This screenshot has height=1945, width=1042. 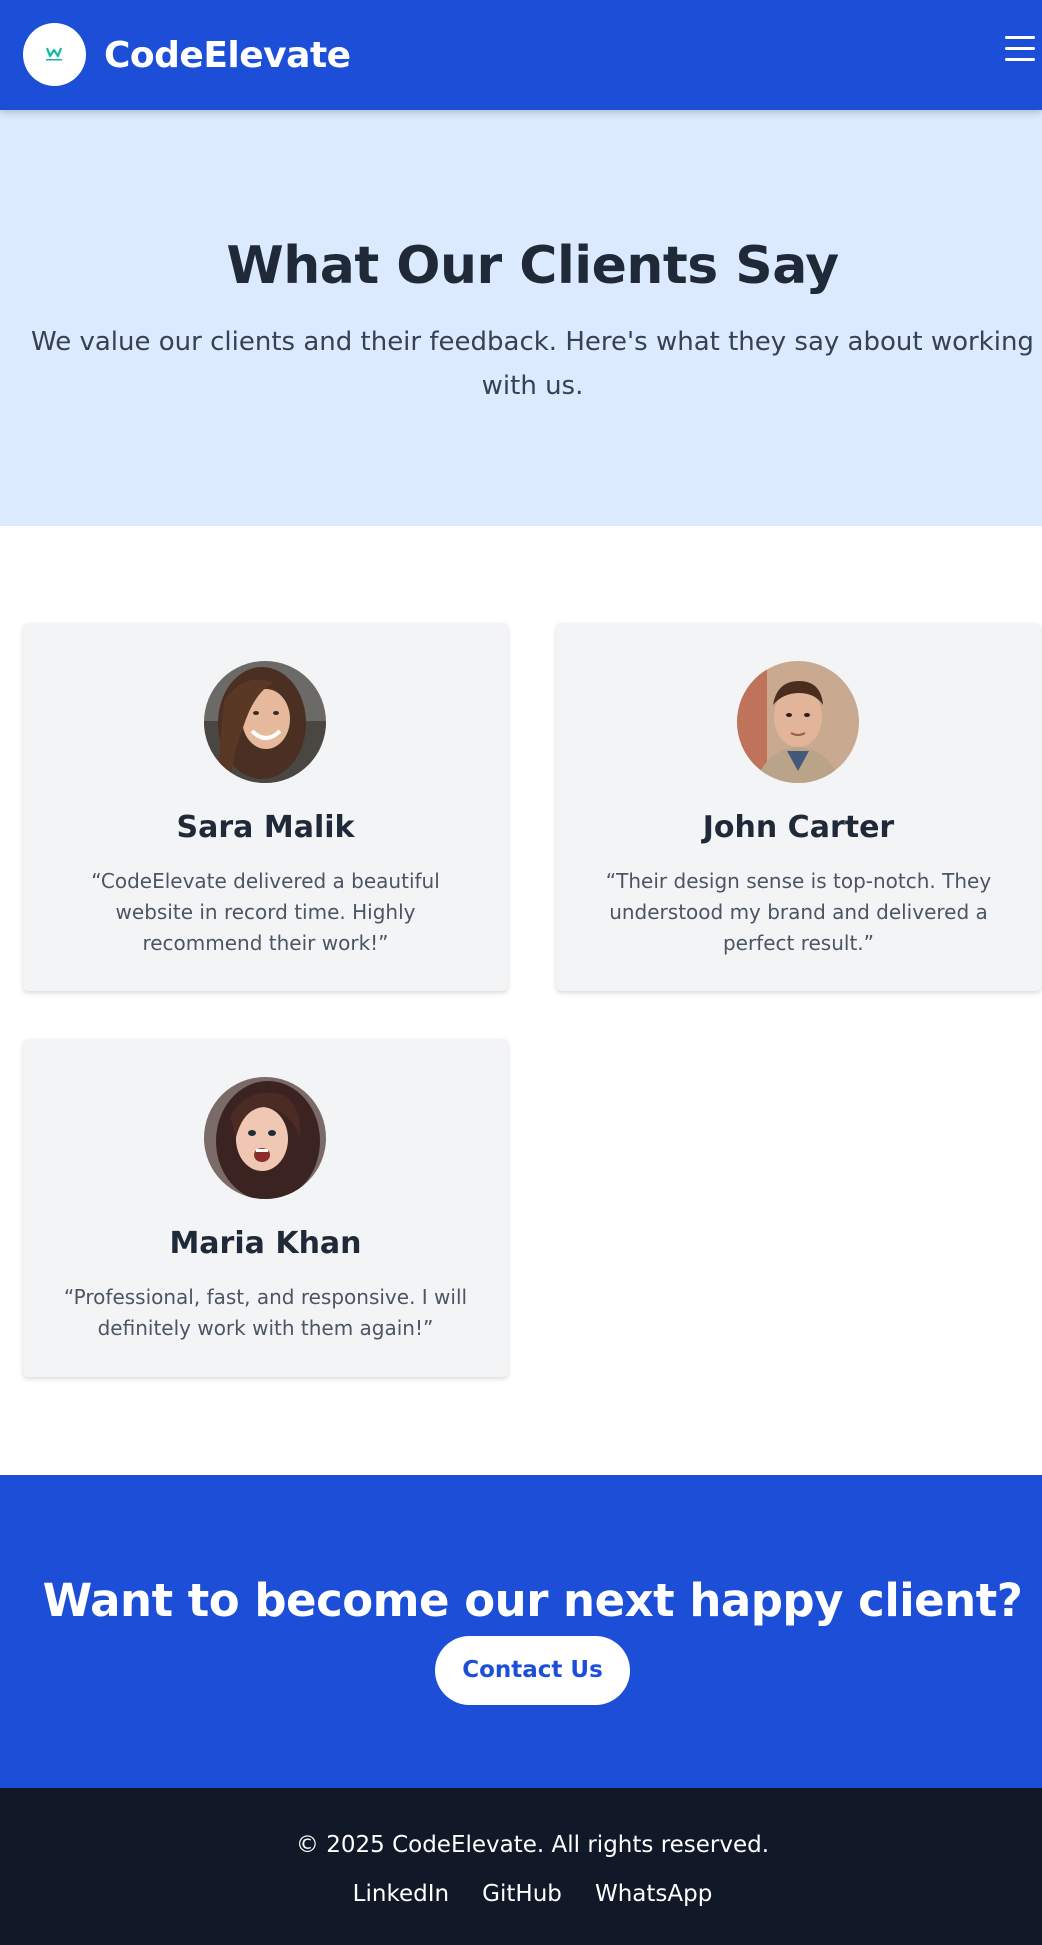 I want to click on linkedin-link: LinkedIn, so click(x=401, y=1894).